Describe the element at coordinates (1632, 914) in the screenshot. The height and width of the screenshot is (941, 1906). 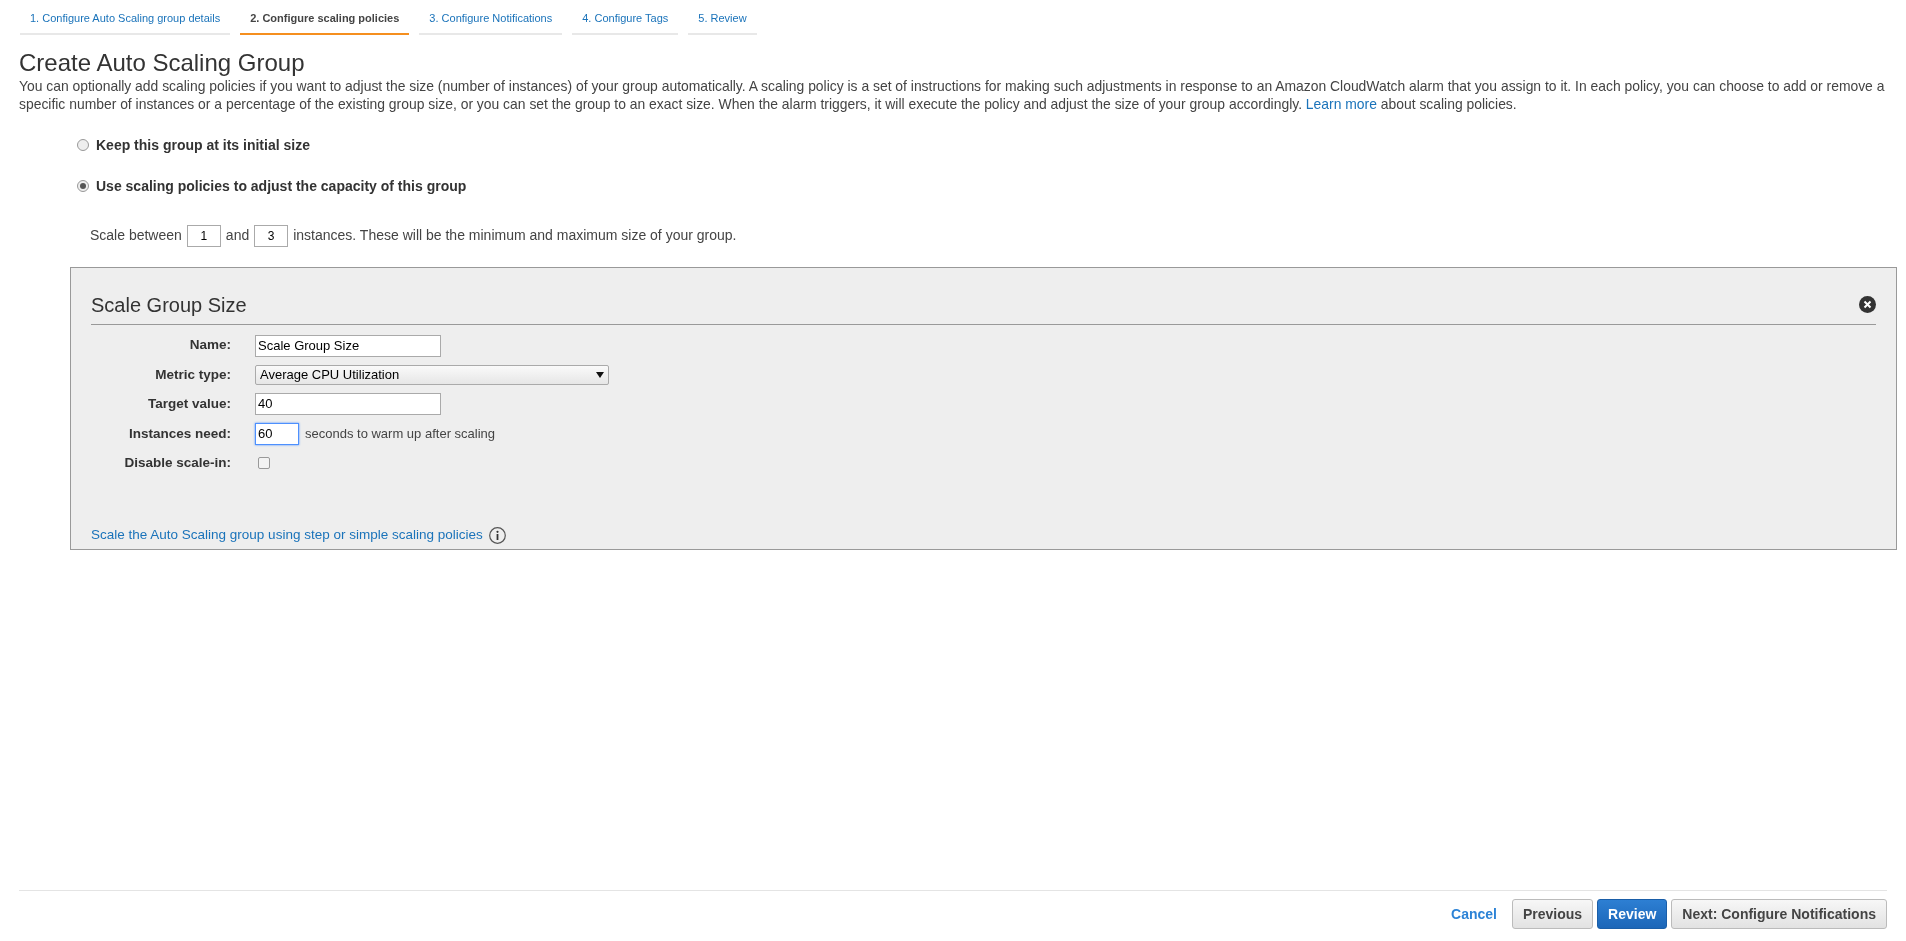
I see `footer-button: Review` at that location.